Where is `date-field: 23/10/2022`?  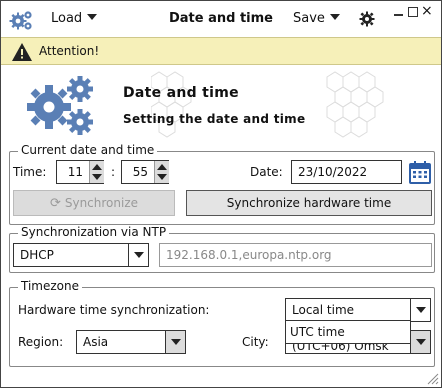
date-field: 23/10/2022 is located at coordinates (346, 172).